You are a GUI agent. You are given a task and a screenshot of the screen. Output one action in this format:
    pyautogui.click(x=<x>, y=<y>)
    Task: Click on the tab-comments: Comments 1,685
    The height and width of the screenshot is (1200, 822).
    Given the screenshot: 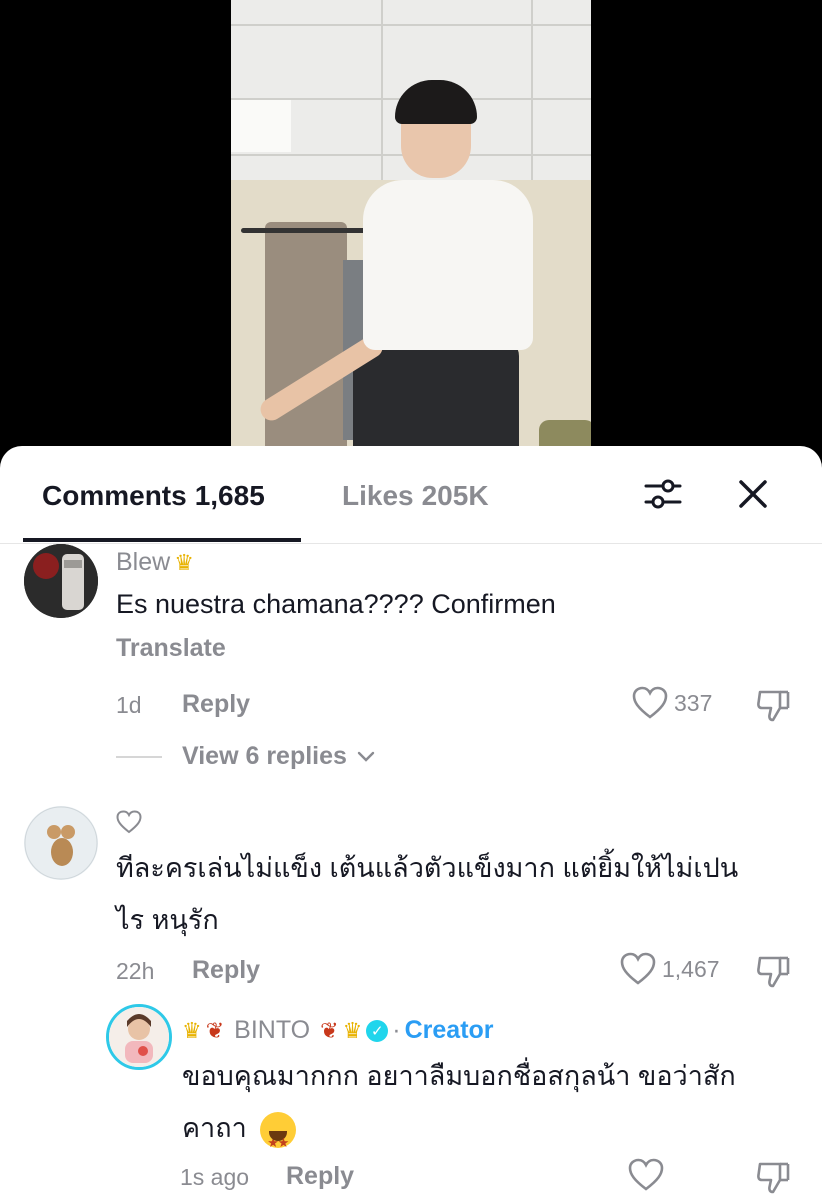 What is the action you would take?
    pyautogui.click(x=153, y=496)
    